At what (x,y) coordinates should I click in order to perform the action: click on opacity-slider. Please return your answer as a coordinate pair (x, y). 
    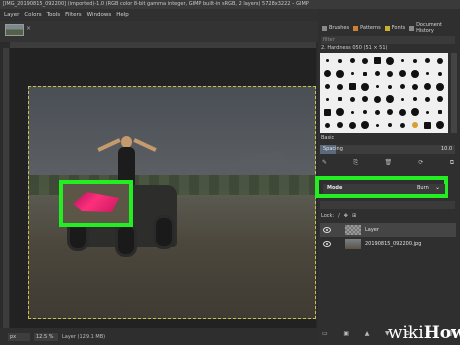
    Looking at the image, I should click on (387, 205).